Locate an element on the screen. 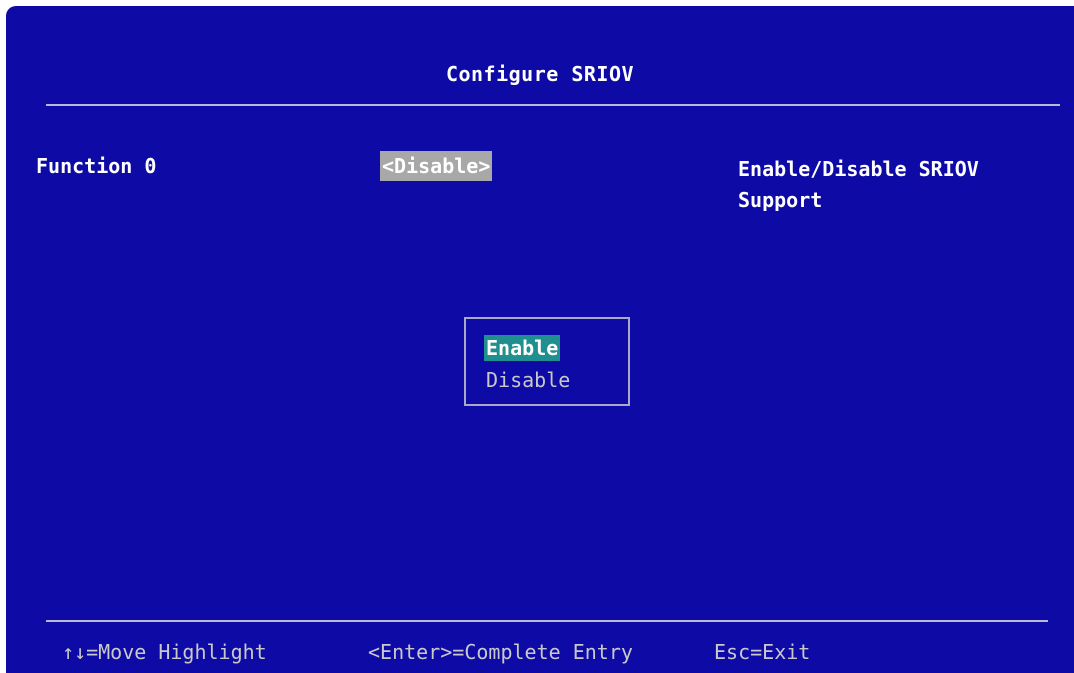 This screenshot has width=1074, height=673. popup-option-disable: Disable is located at coordinates (528, 380).